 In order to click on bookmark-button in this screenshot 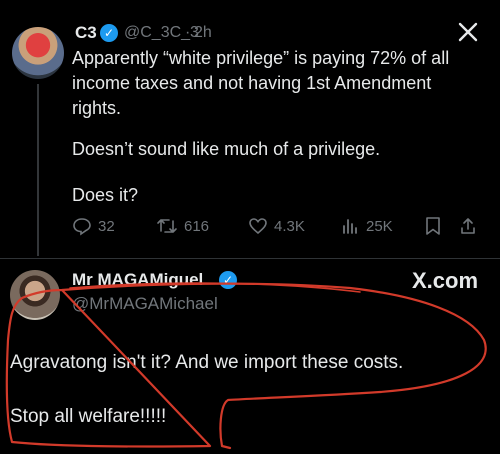, I will do `click(436, 226)`.